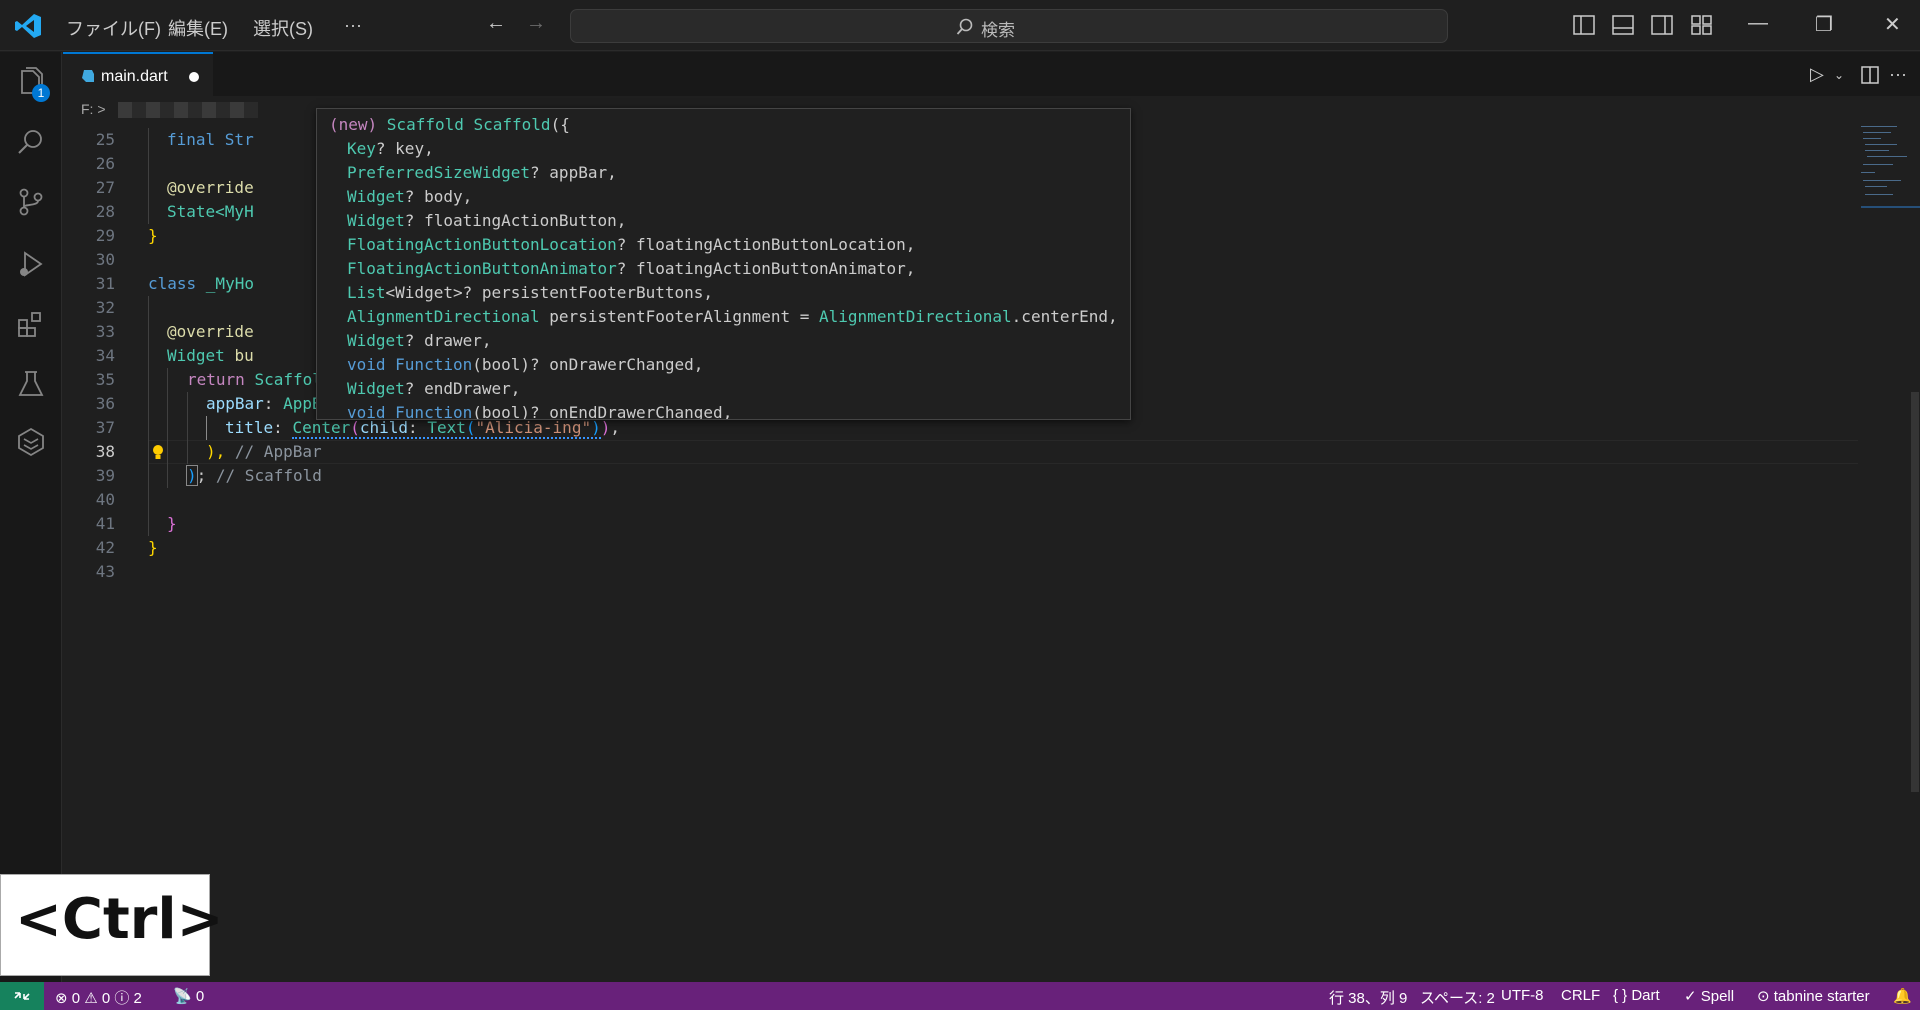  Describe the element at coordinates (525, 364) in the screenshot. I see `hover-param: void Function(bool)? onDrawerChanged,` at that location.